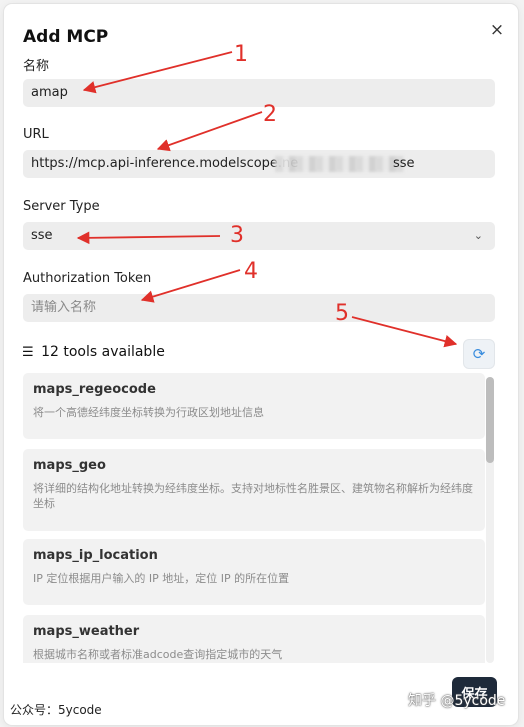 This screenshot has height=727, width=524. What do you see at coordinates (251, 271) in the screenshot?
I see `annotation-label-4: 4` at bounding box center [251, 271].